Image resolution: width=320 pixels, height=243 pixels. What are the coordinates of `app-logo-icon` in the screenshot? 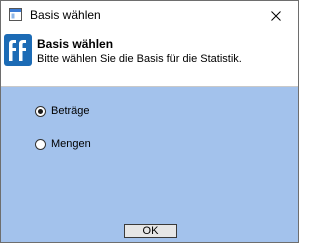 It's located at (18, 50).